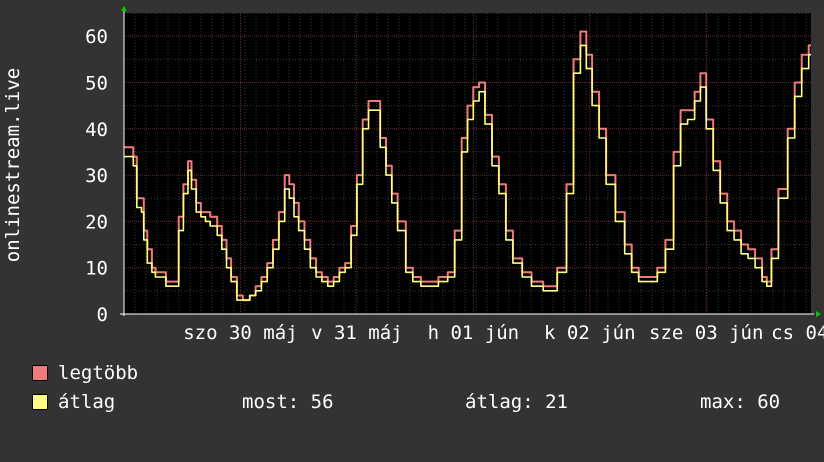 Image resolution: width=824 pixels, height=462 pixels. What do you see at coordinates (40, 373) in the screenshot?
I see `legend-swatch-legtobb` at bounding box center [40, 373].